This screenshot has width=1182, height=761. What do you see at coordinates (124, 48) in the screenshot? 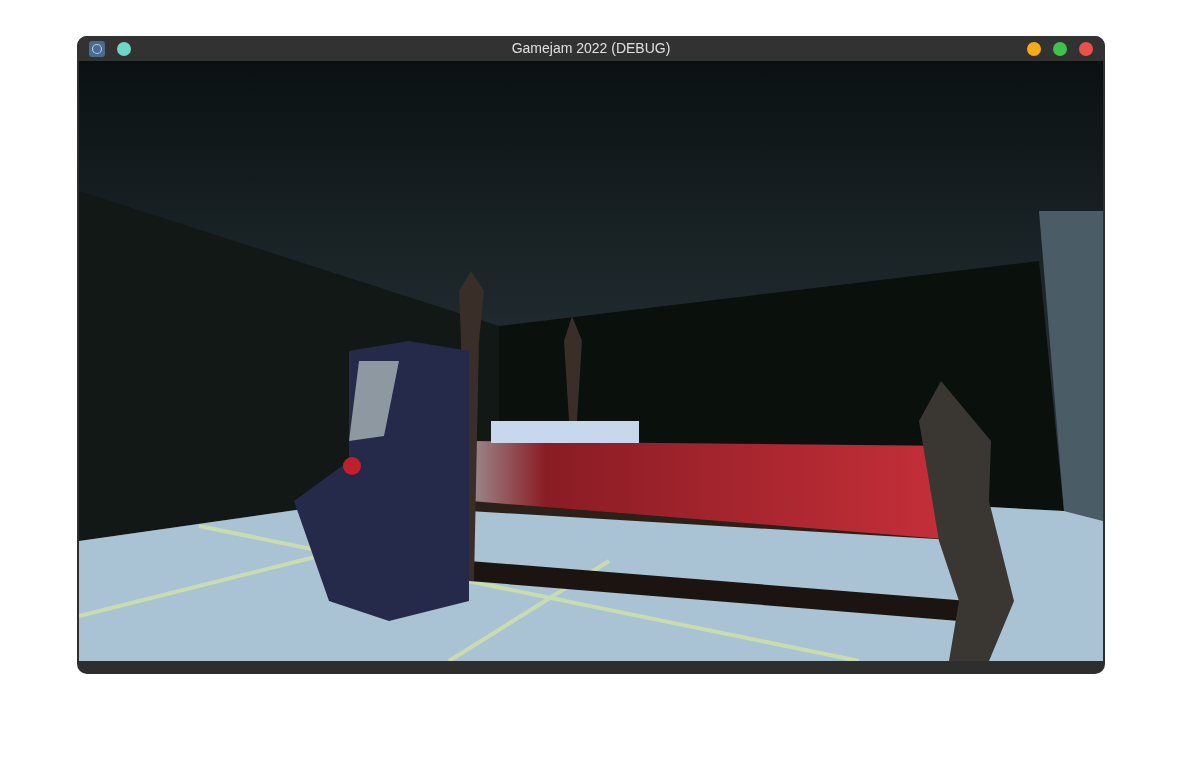
I see `status-dot-icon` at bounding box center [124, 48].